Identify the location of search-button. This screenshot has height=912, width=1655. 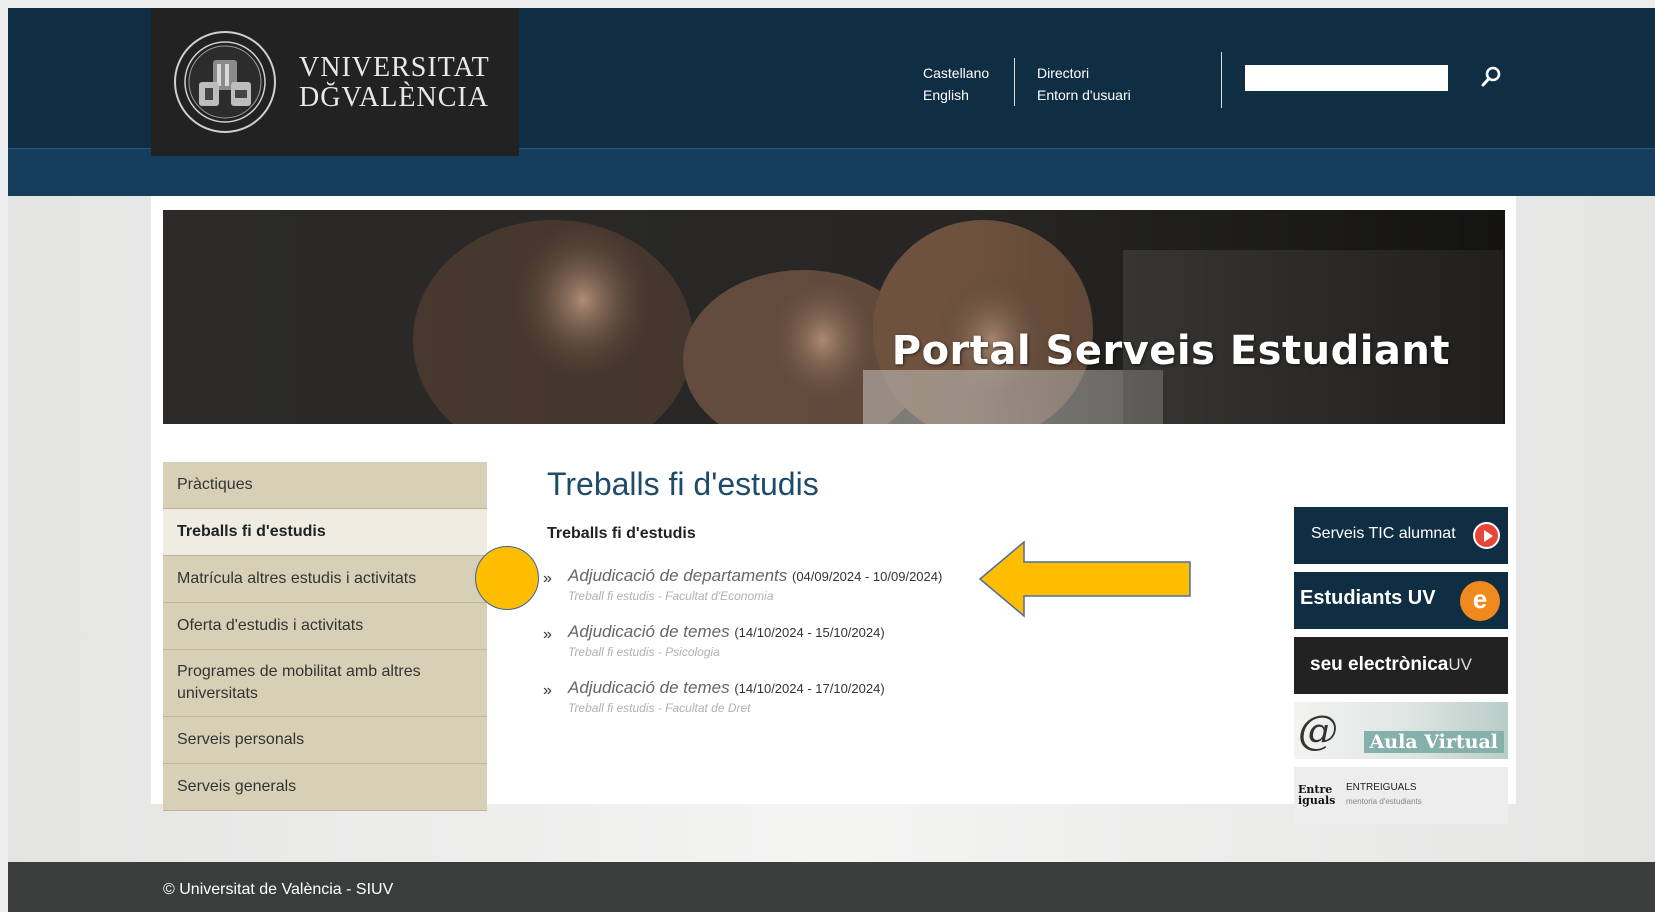
(1491, 77).